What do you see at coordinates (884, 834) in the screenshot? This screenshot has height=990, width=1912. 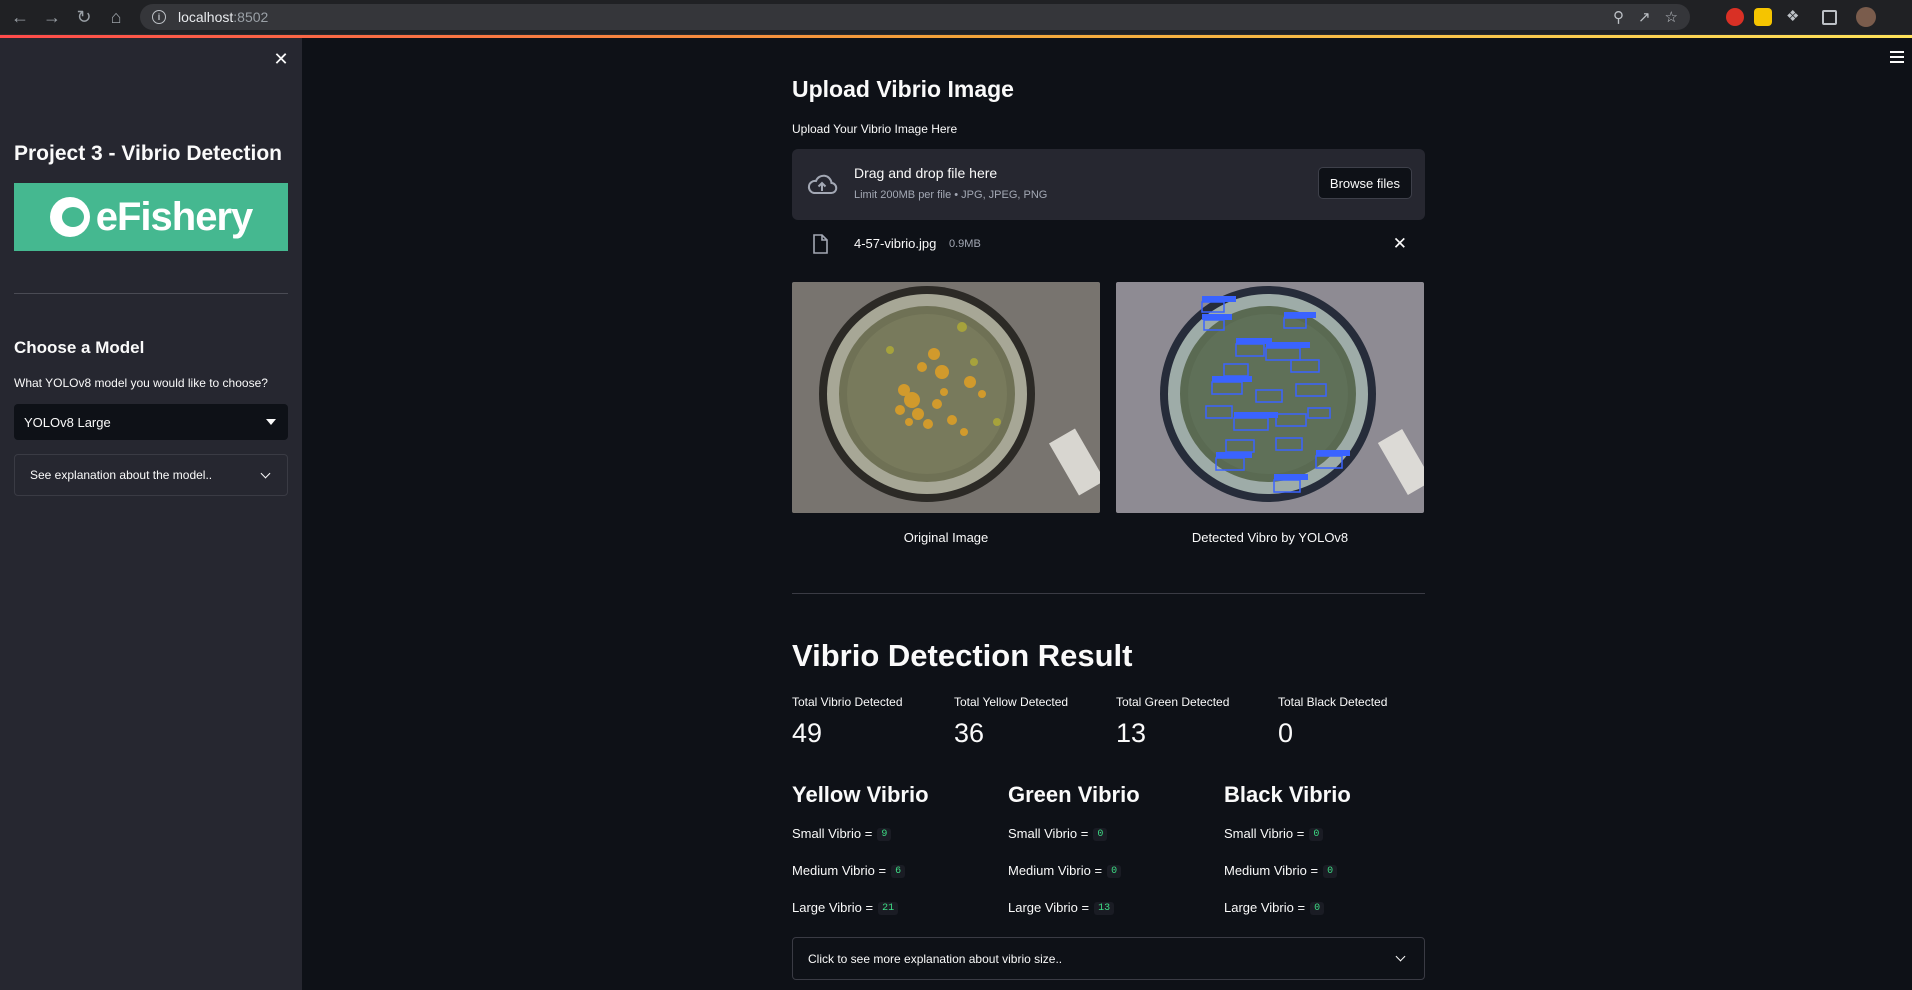 I see `size-count: 9` at bounding box center [884, 834].